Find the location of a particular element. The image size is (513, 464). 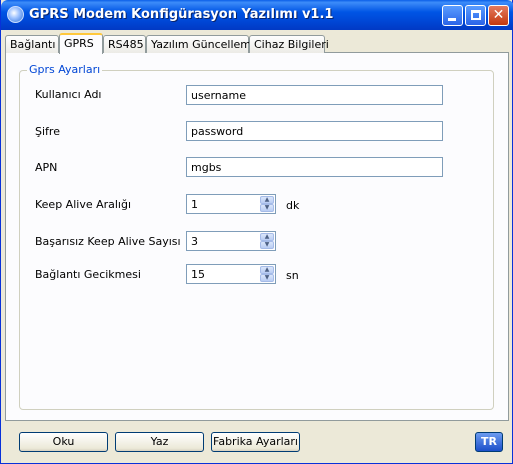

window-title: GPRS Modem Konfigürasyon Yazılımı v1.1 is located at coordinates (181, 14).